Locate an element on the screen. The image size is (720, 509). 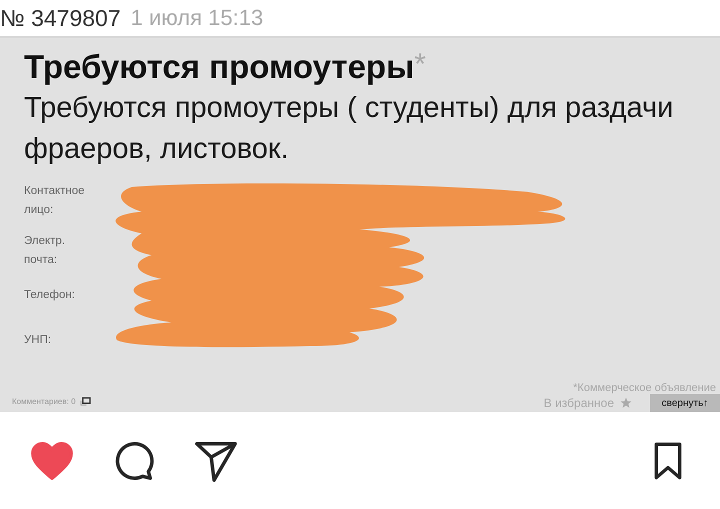
commercial-note: *Коммерческое объявление is located at coordinates (644, 388).